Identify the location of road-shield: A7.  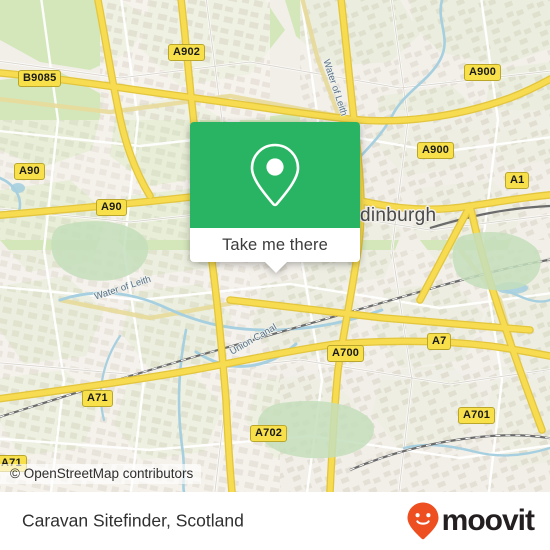
(439, 341).